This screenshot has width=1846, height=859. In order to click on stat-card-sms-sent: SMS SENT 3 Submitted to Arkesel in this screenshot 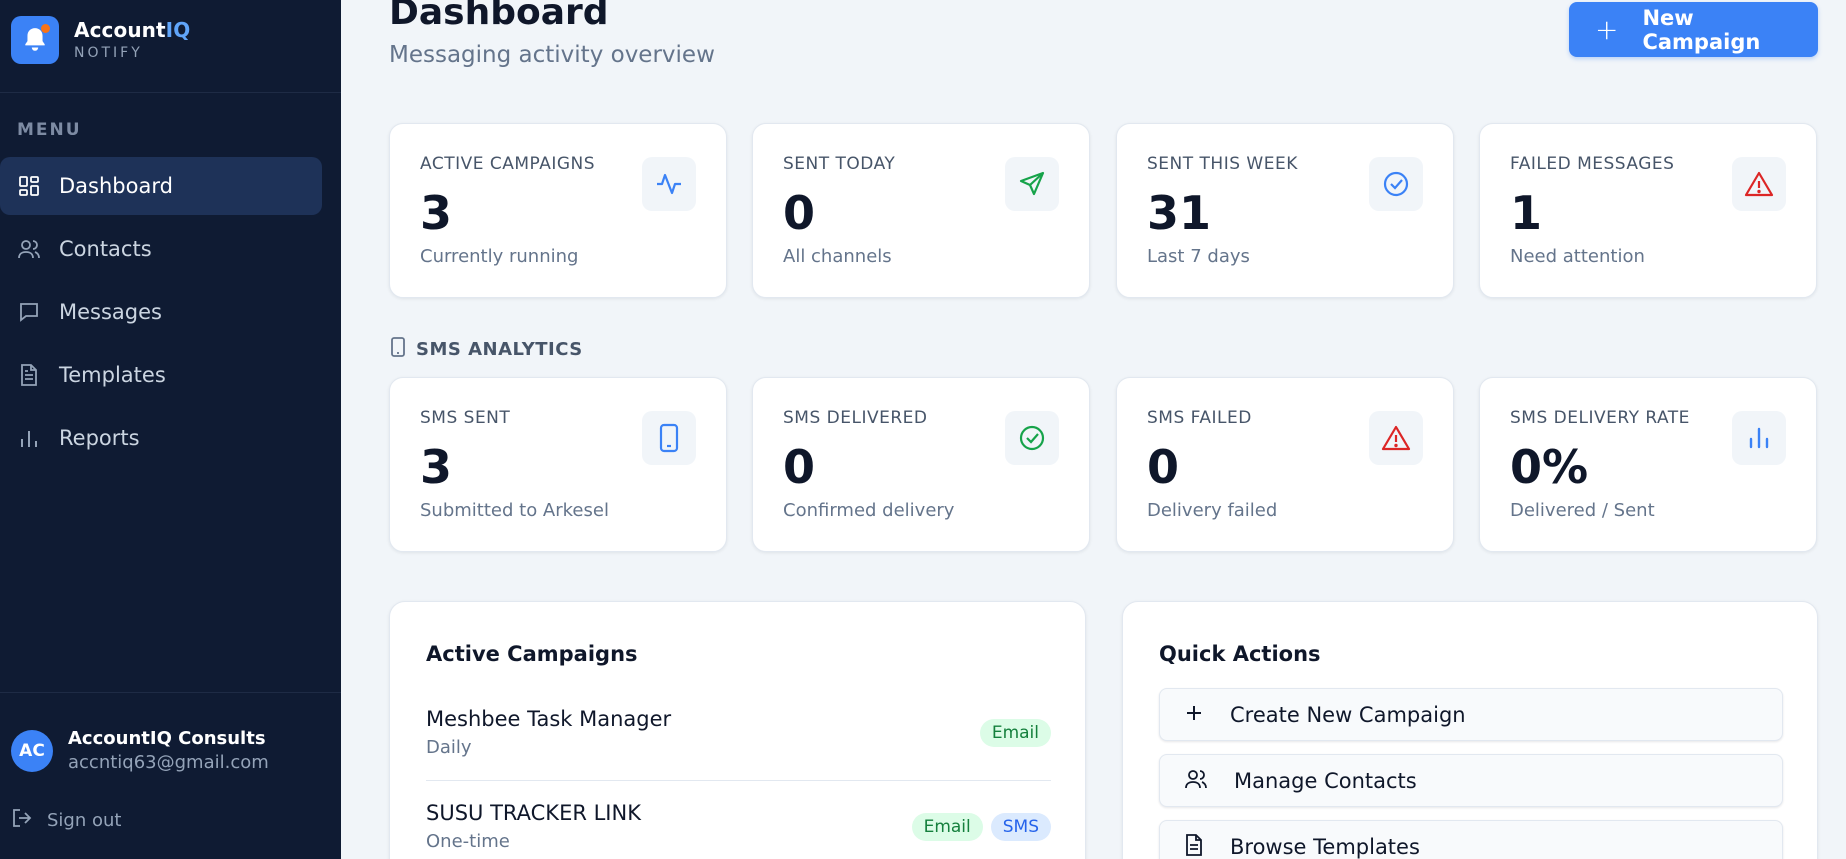, I will do `click(558, 464)`.